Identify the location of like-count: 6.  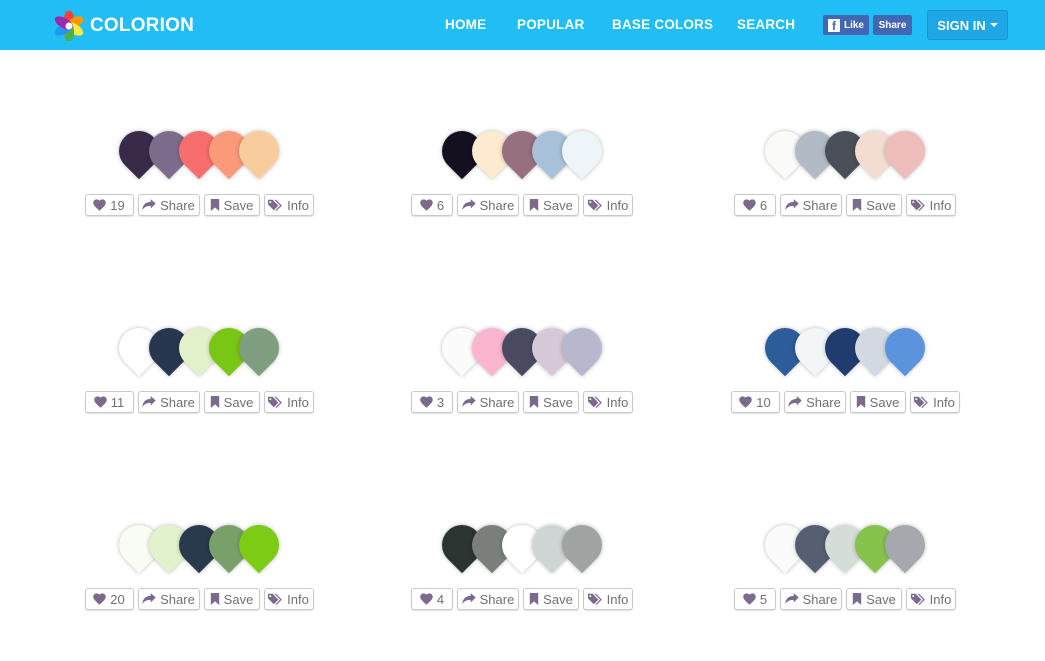
(763, 205).